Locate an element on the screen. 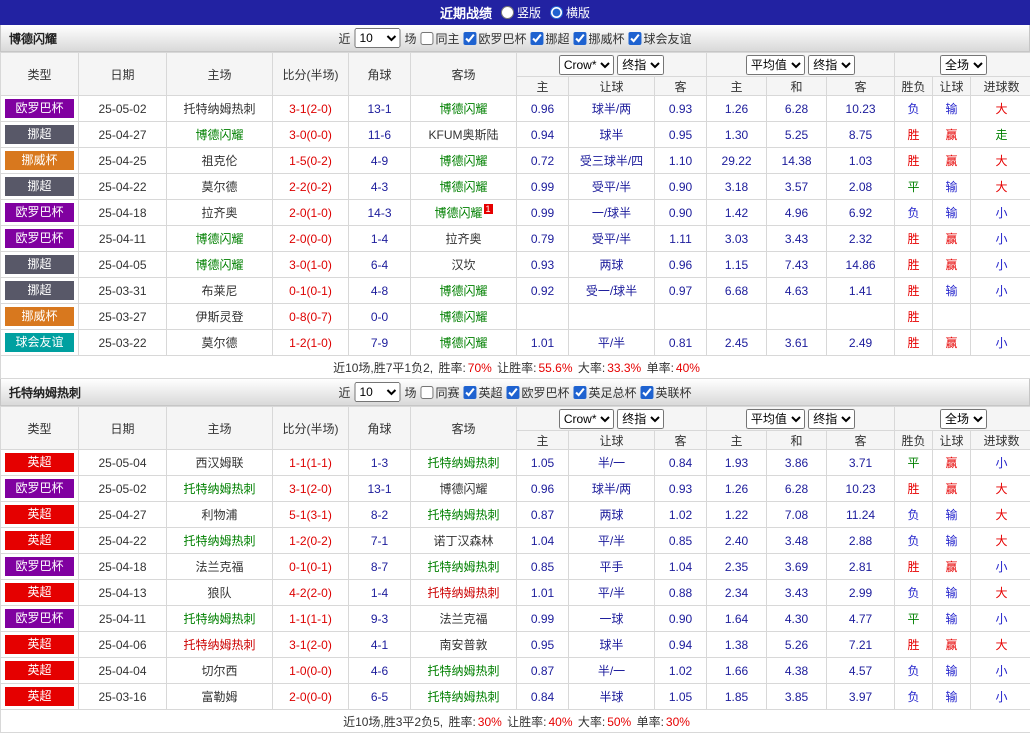 The height and width of the screenshot is (737, 1030). home-team: 法兰克福 is located at coordinates (219, 567).